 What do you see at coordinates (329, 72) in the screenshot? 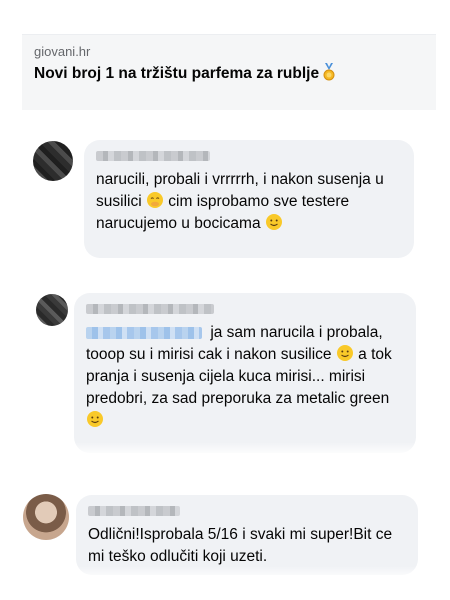
I see `gold-medal-icon` at bounding box center [329, 72].